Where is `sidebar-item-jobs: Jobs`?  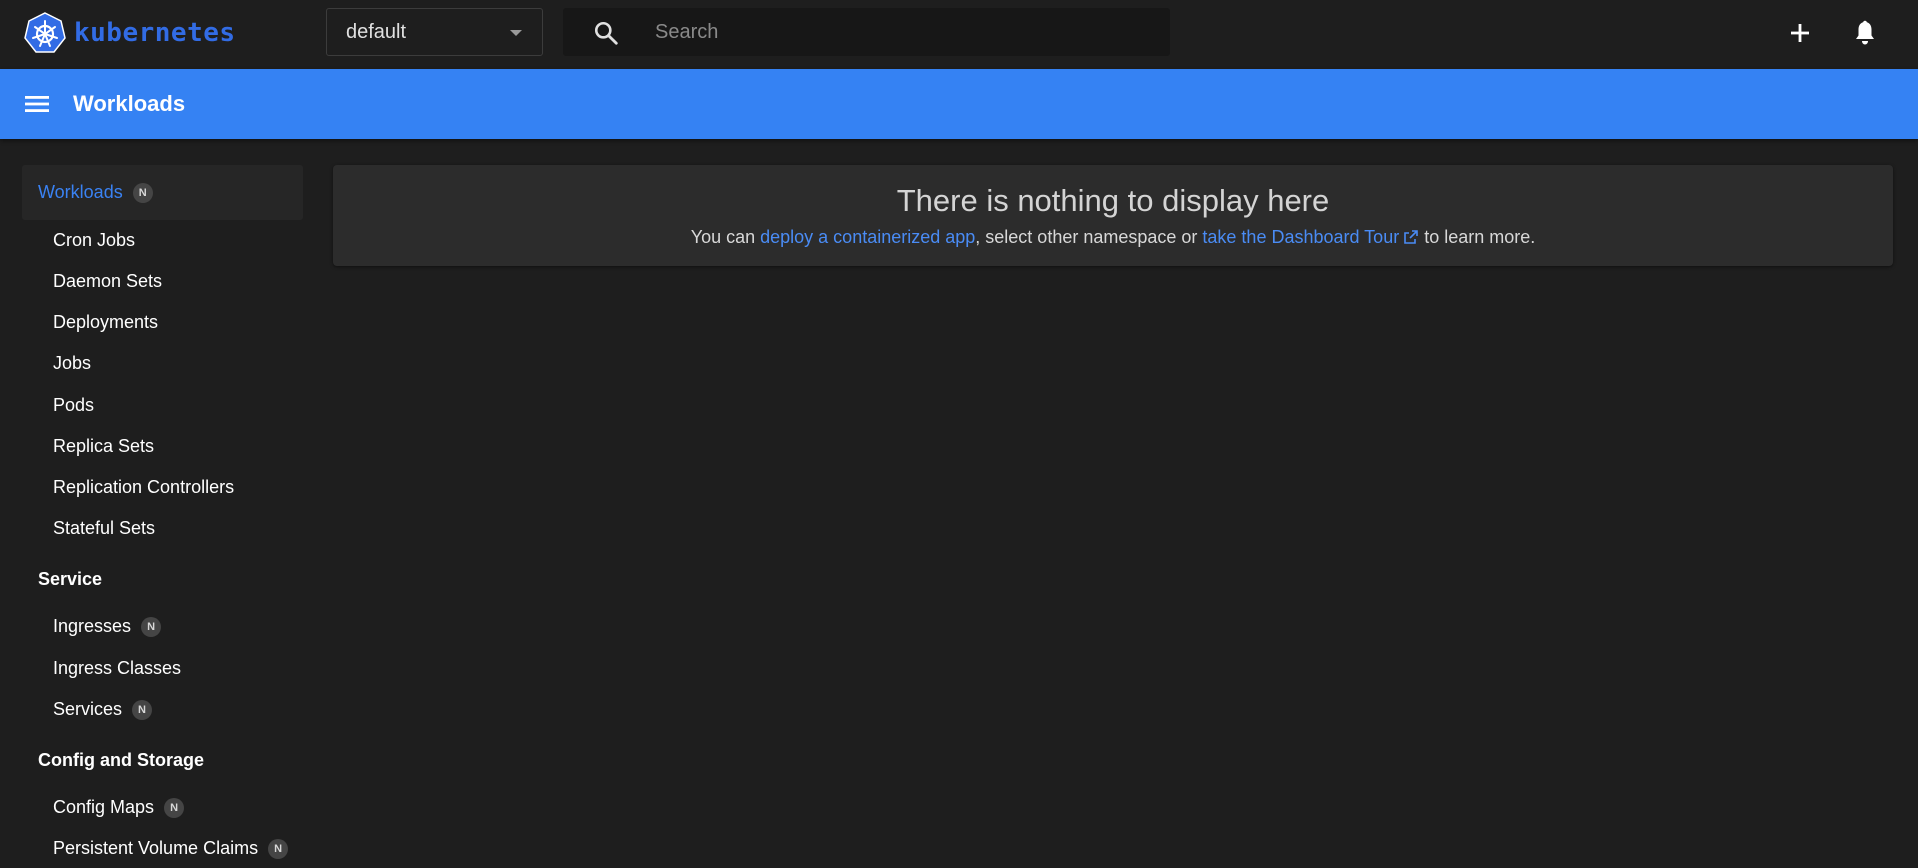 sidebar-item-jobs: Jobs is located at coordinates (72, 363).